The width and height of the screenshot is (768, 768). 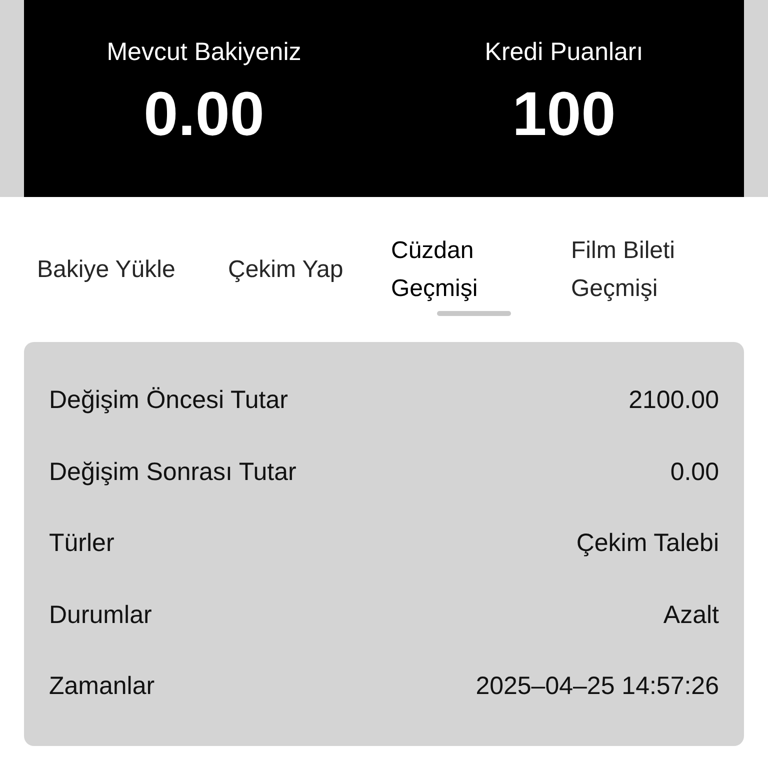 I want to click on detail-value: 2025–04–25 14:57:26, so click(x=597, y=686).